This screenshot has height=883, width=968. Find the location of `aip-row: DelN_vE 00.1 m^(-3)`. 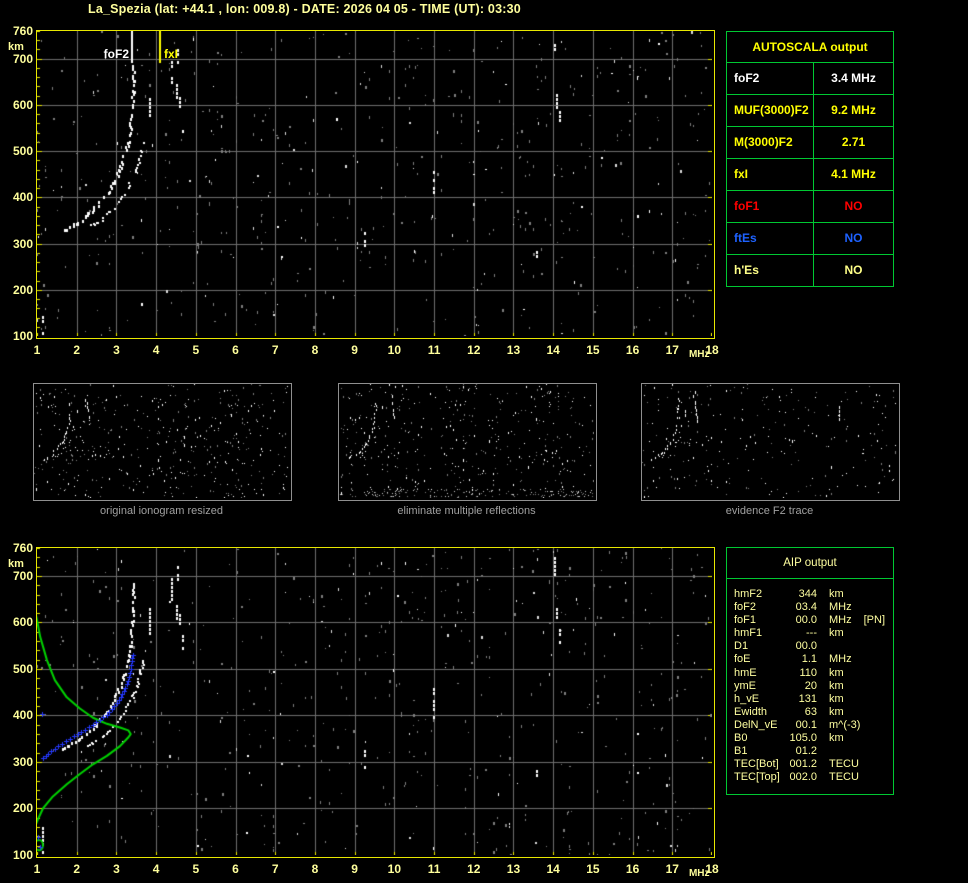

aip-row: DelN_vE 00.1 m^(-3) is located at coordinates (813, 725).